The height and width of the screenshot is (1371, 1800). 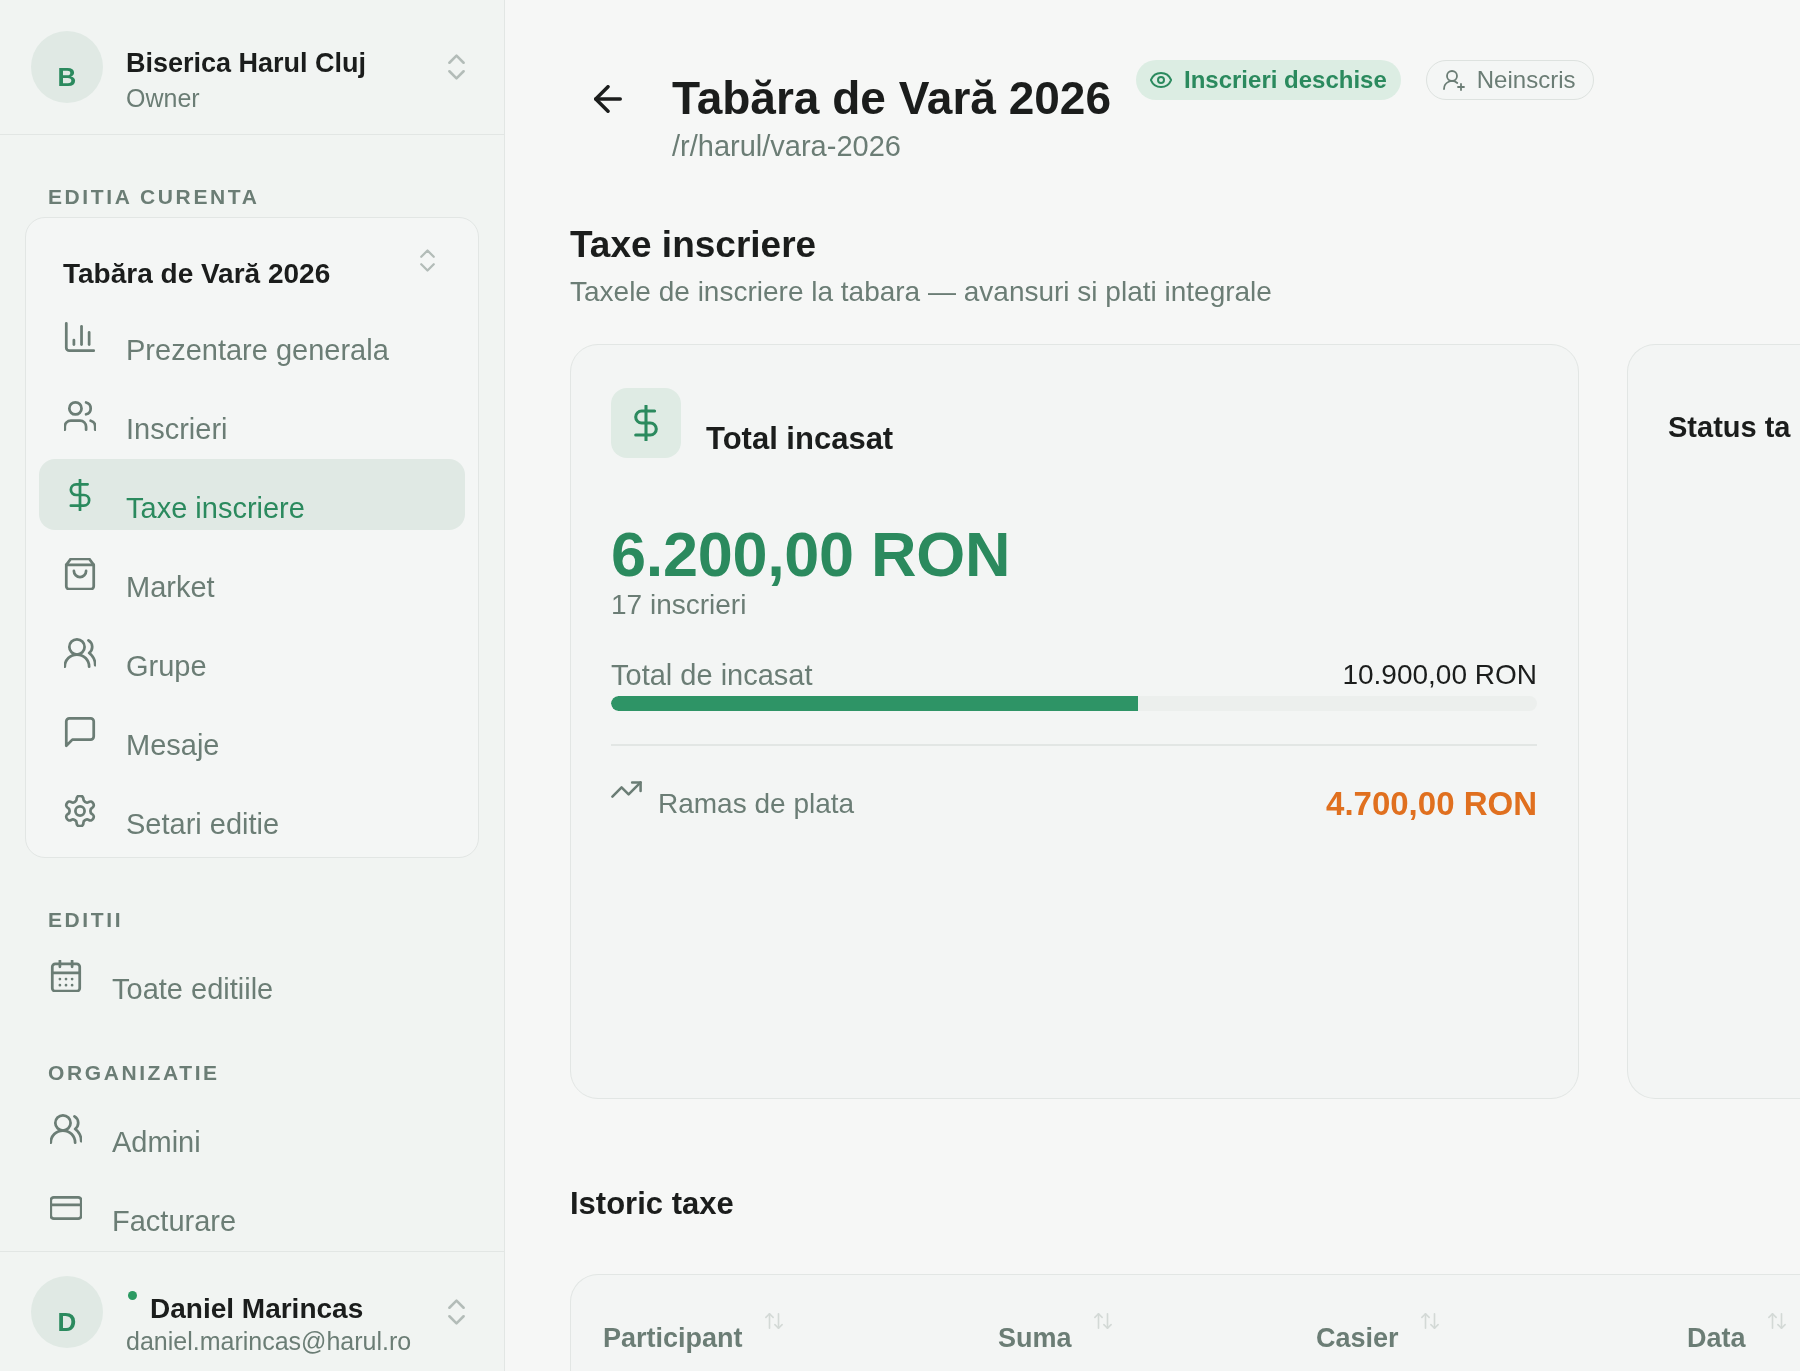 What do you see at coordinates (252, 1207) in the screenshot?
I see `nav-item: Facturare` at bounding box center [252, 1207].